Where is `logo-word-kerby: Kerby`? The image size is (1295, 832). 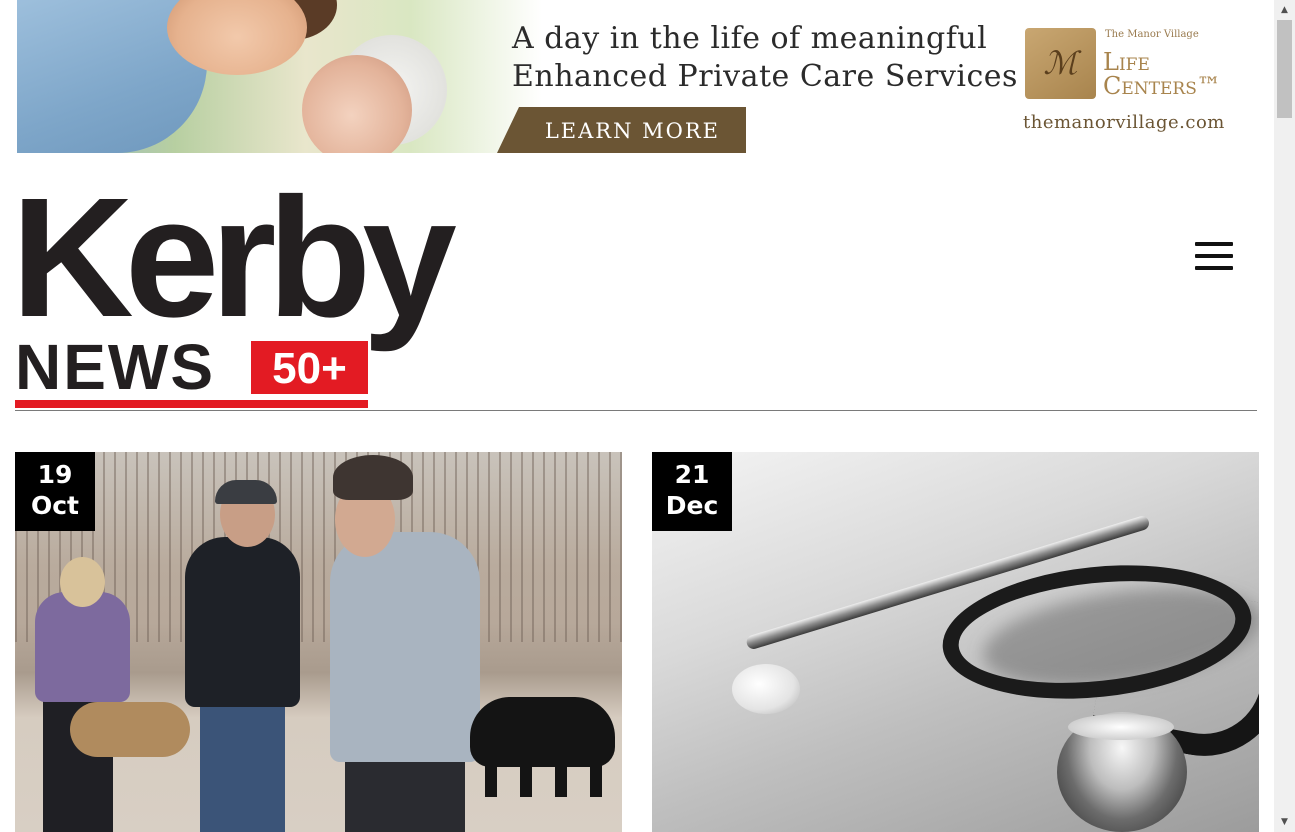 logo-word-kerby: Kerby is located at coordinates (234, 258).